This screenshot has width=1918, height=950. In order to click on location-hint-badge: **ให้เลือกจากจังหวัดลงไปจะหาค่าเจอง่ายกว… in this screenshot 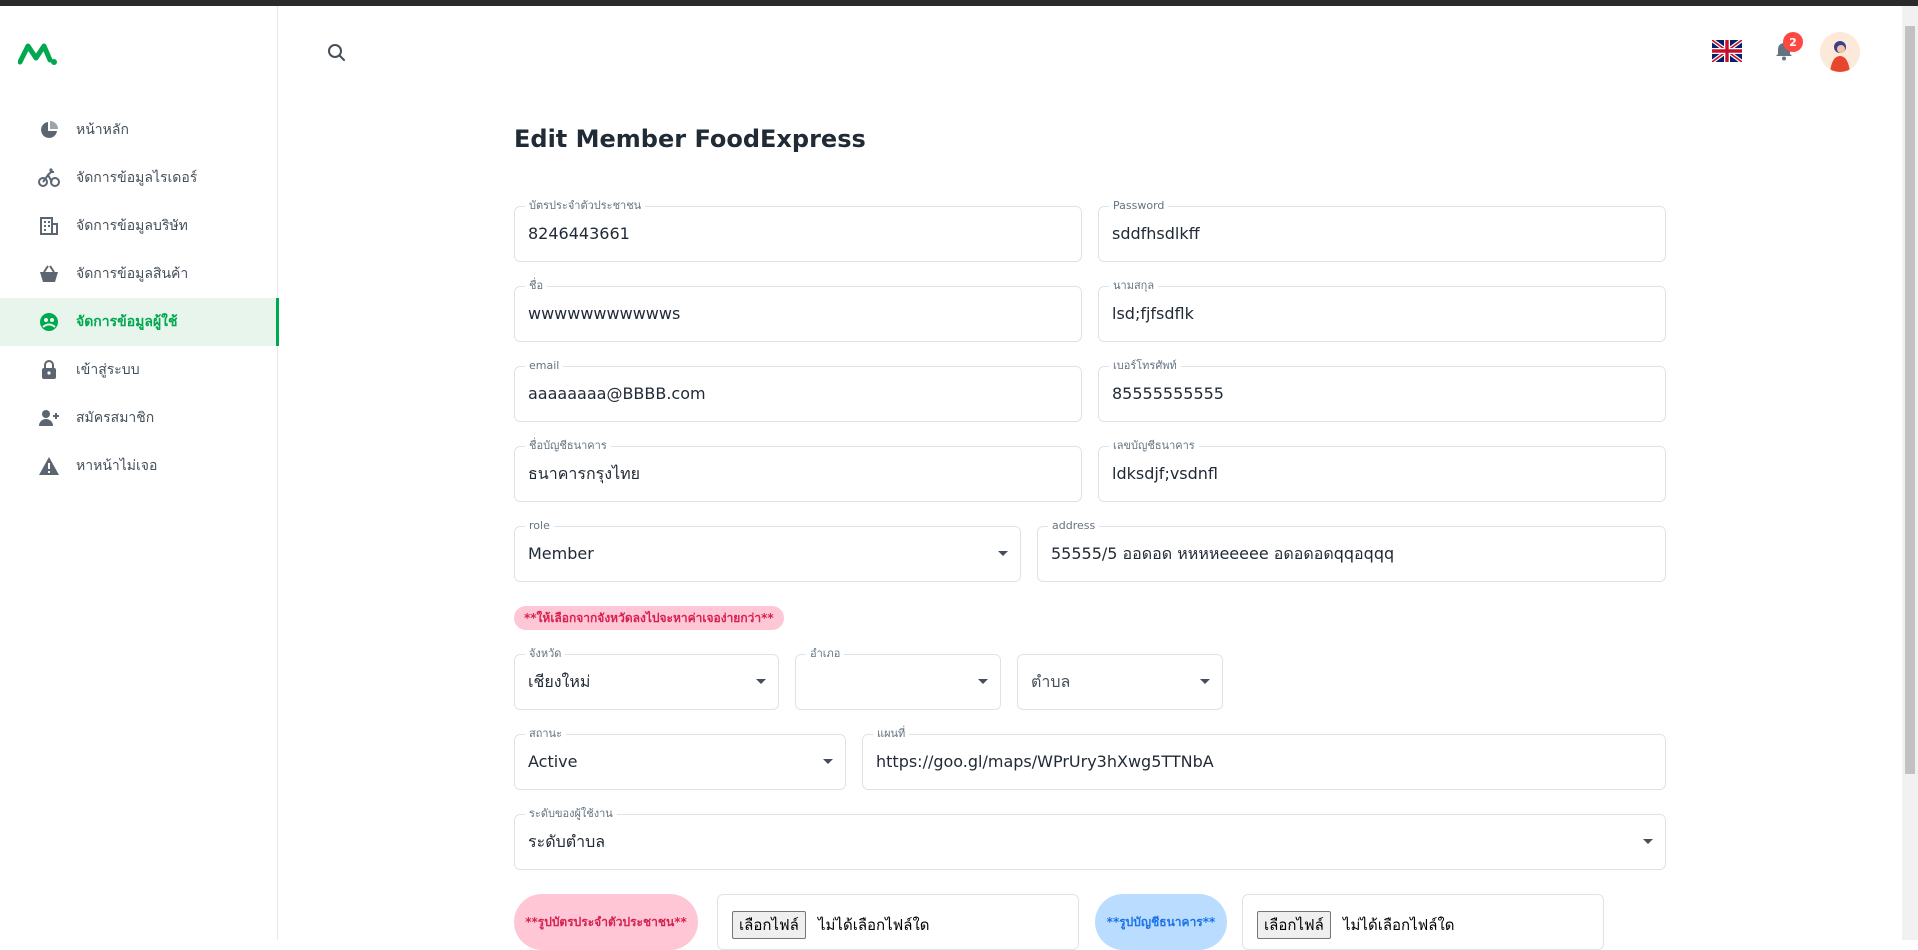, I will do `click(649, 618)`.